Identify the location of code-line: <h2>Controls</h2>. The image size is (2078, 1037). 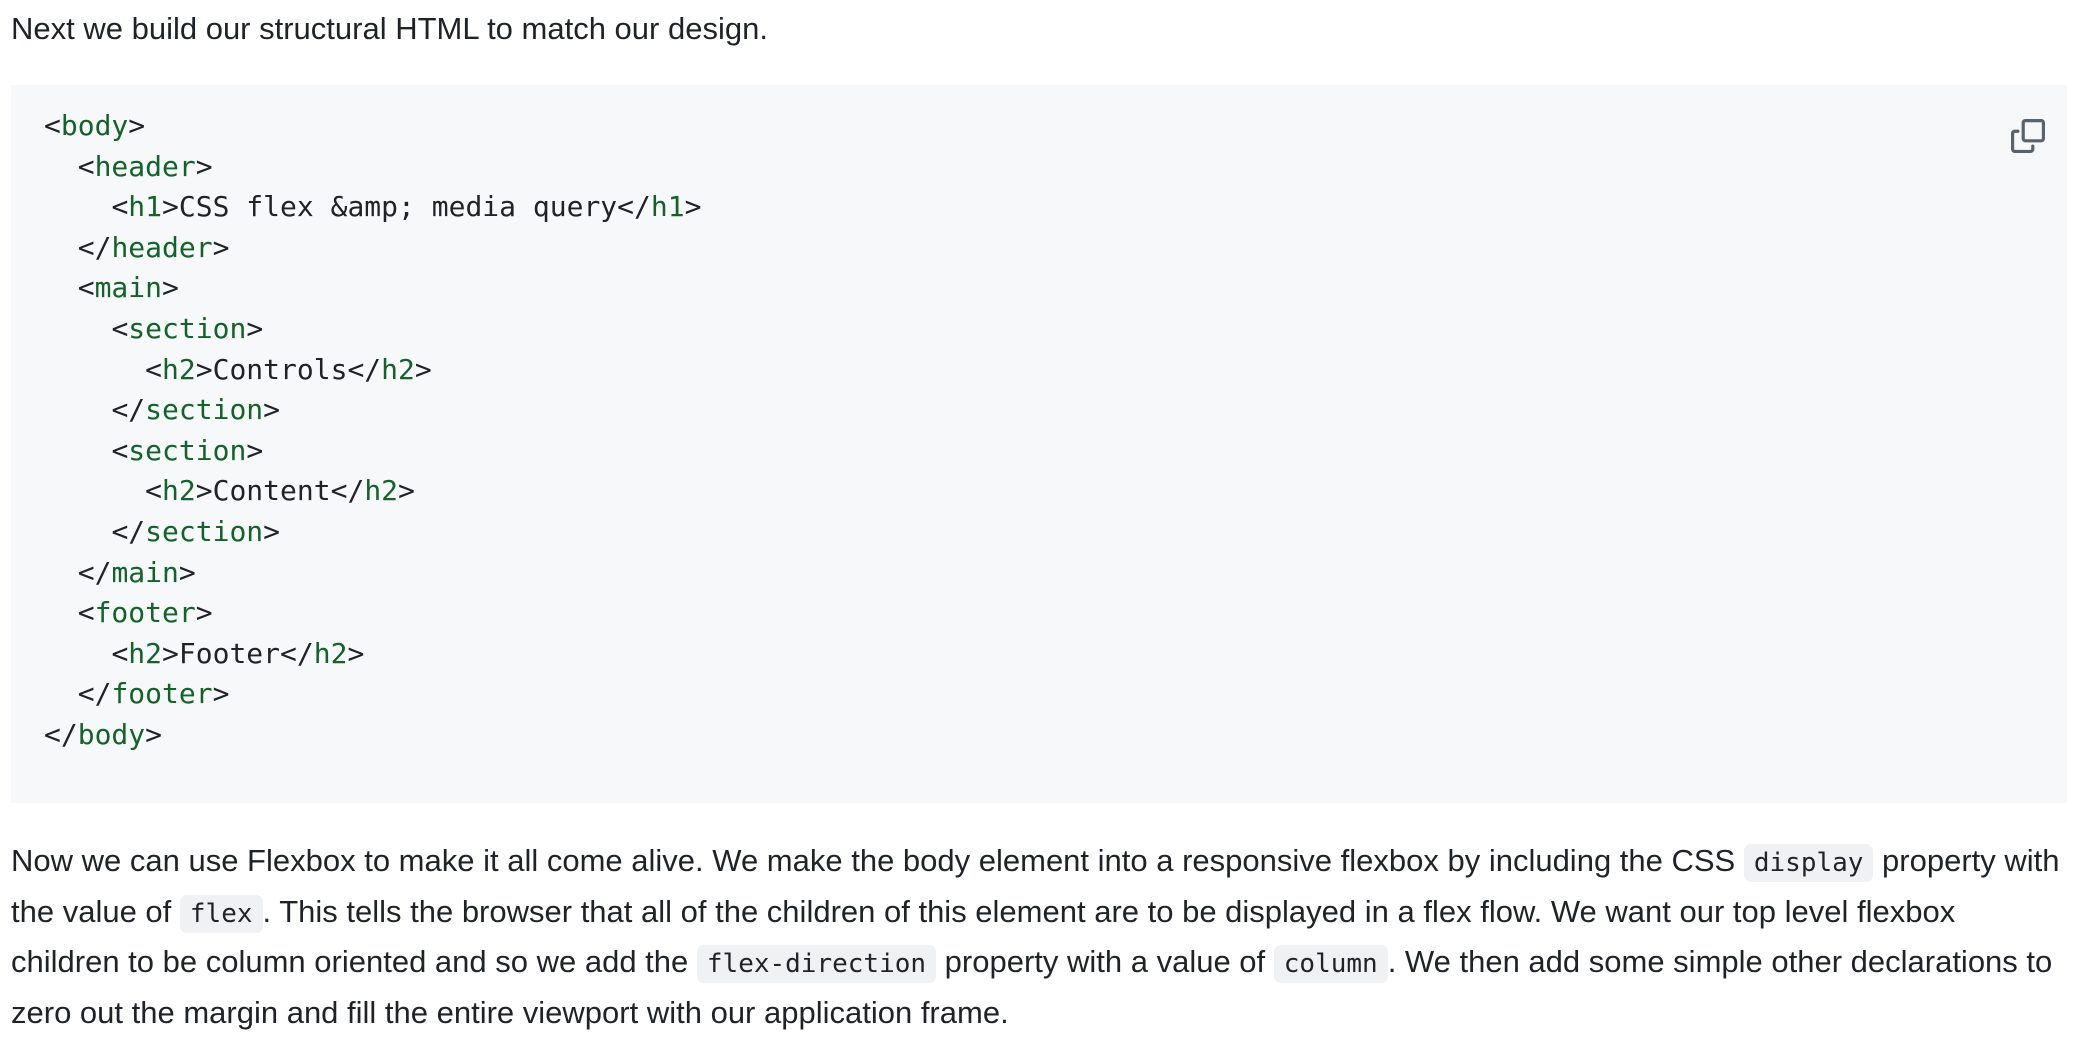
(1055, 370).